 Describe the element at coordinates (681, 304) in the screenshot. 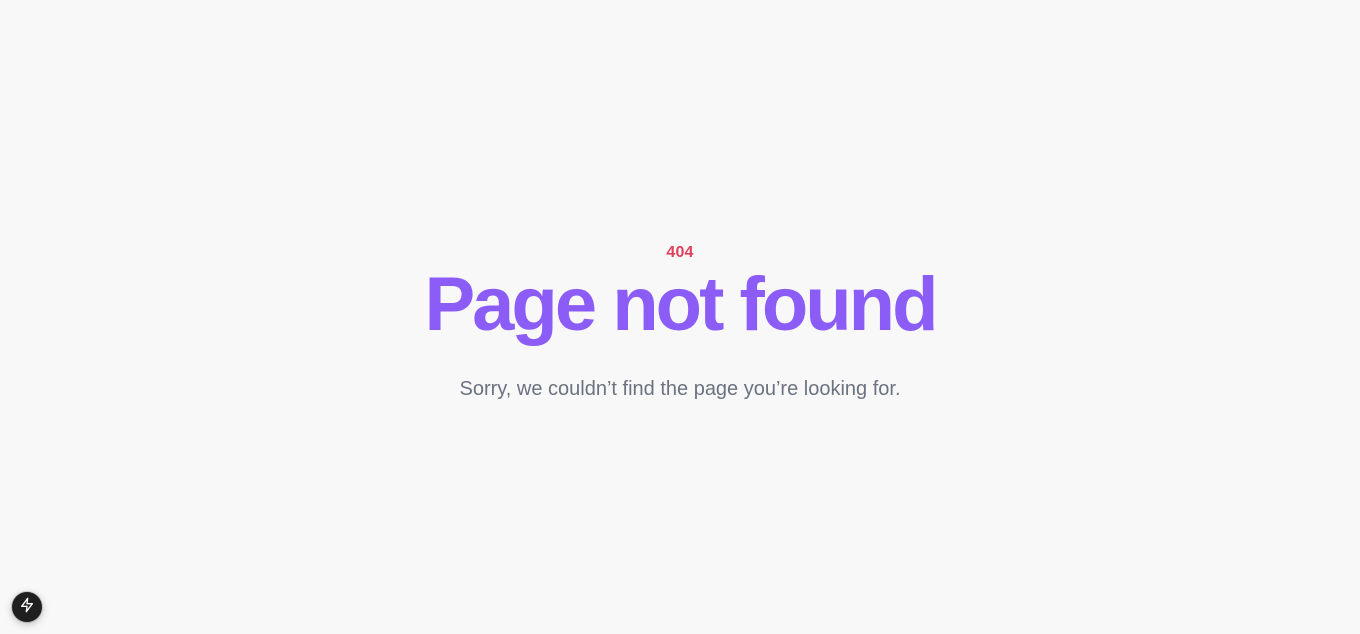

I see `page-title: Page not found` at that location.